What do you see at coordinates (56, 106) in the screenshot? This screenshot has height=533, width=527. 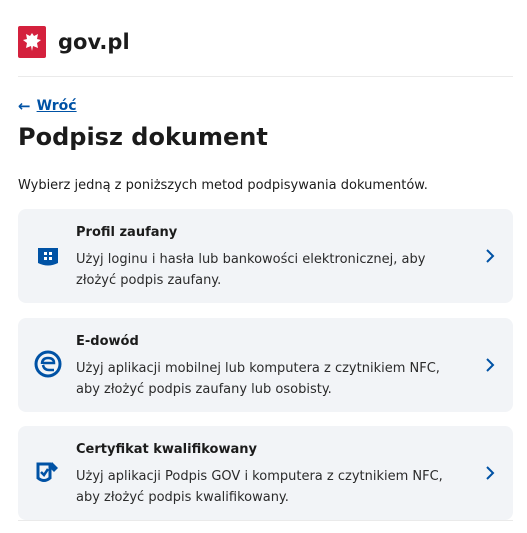 I see `back-link-label: Wróć` at bounding box center [56, 106].